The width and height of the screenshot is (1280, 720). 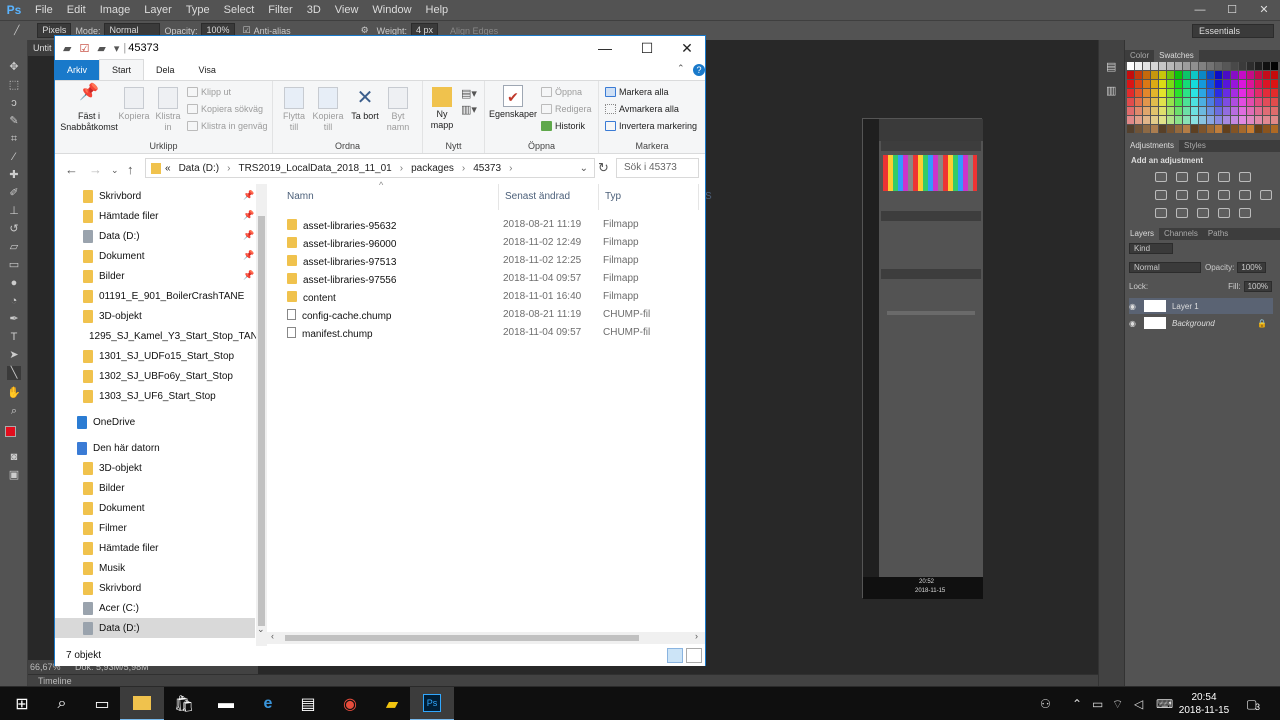 What do you see at coordinates (261, 629) in the screenshot?
I see `scroll-down-icon: ⌄` at bounding box center [261, 629].